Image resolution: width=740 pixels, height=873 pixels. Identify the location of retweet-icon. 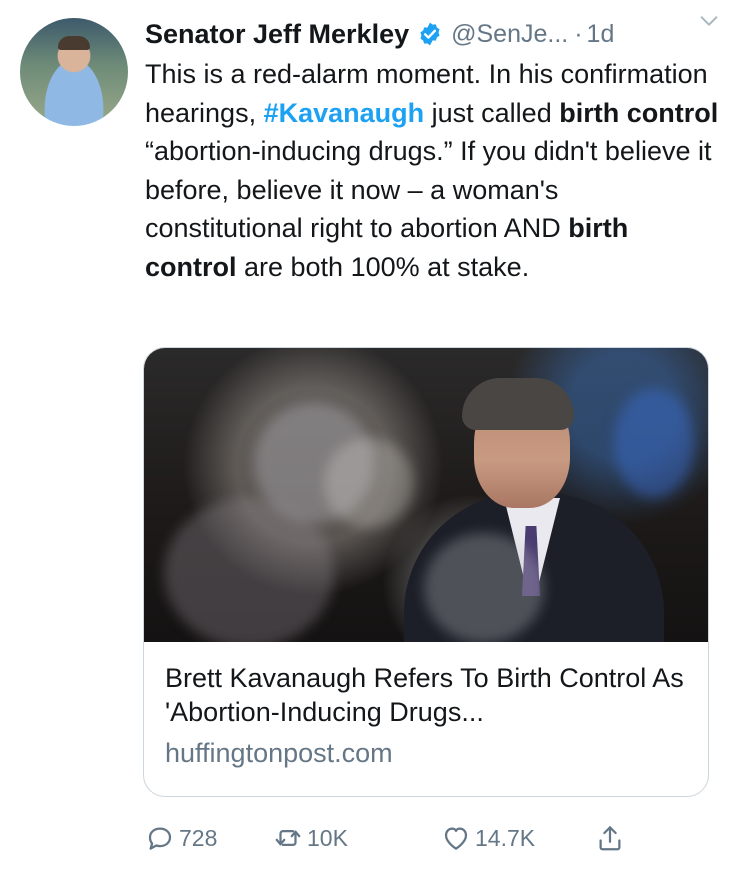
(288, 838).